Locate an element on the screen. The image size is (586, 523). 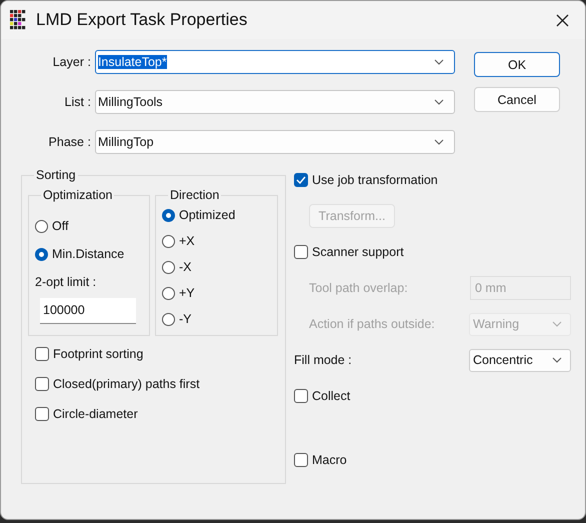
group-title: Sorting is located at coordinates (56, 175).